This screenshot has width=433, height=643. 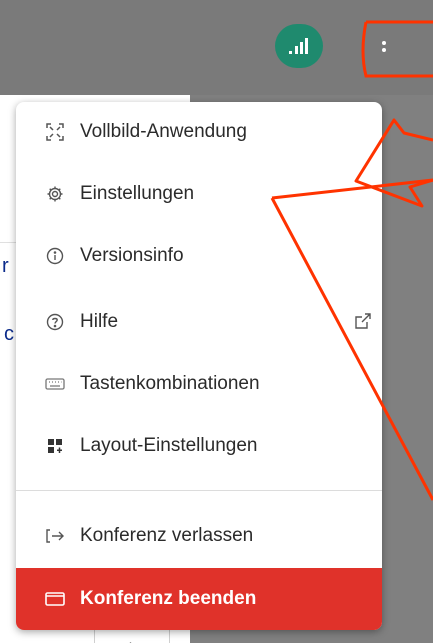 What do you see at coordinates (131, 638) in the screenshot?
I see `chevron-up-icon: ︿` at bounding box center [131, 638].